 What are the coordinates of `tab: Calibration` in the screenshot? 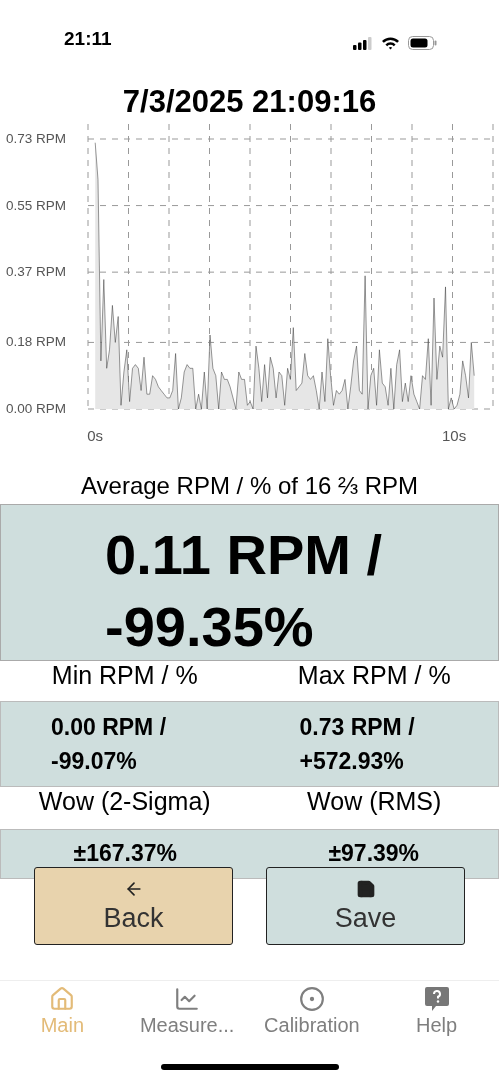 It's located at (312, 1013).